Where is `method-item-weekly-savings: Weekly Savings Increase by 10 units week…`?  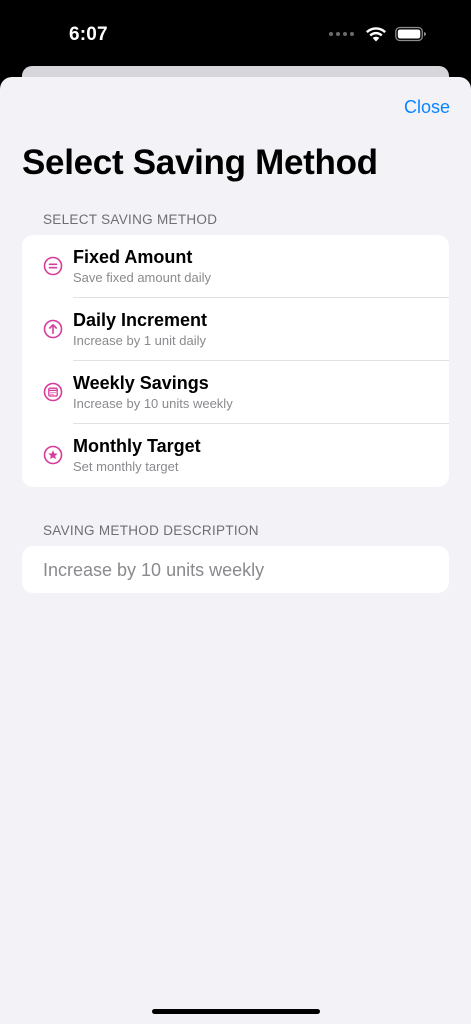
method-item-weekly-savings: Weekly Savings Increase by 10 units week… is located at coordinates (235, 392).